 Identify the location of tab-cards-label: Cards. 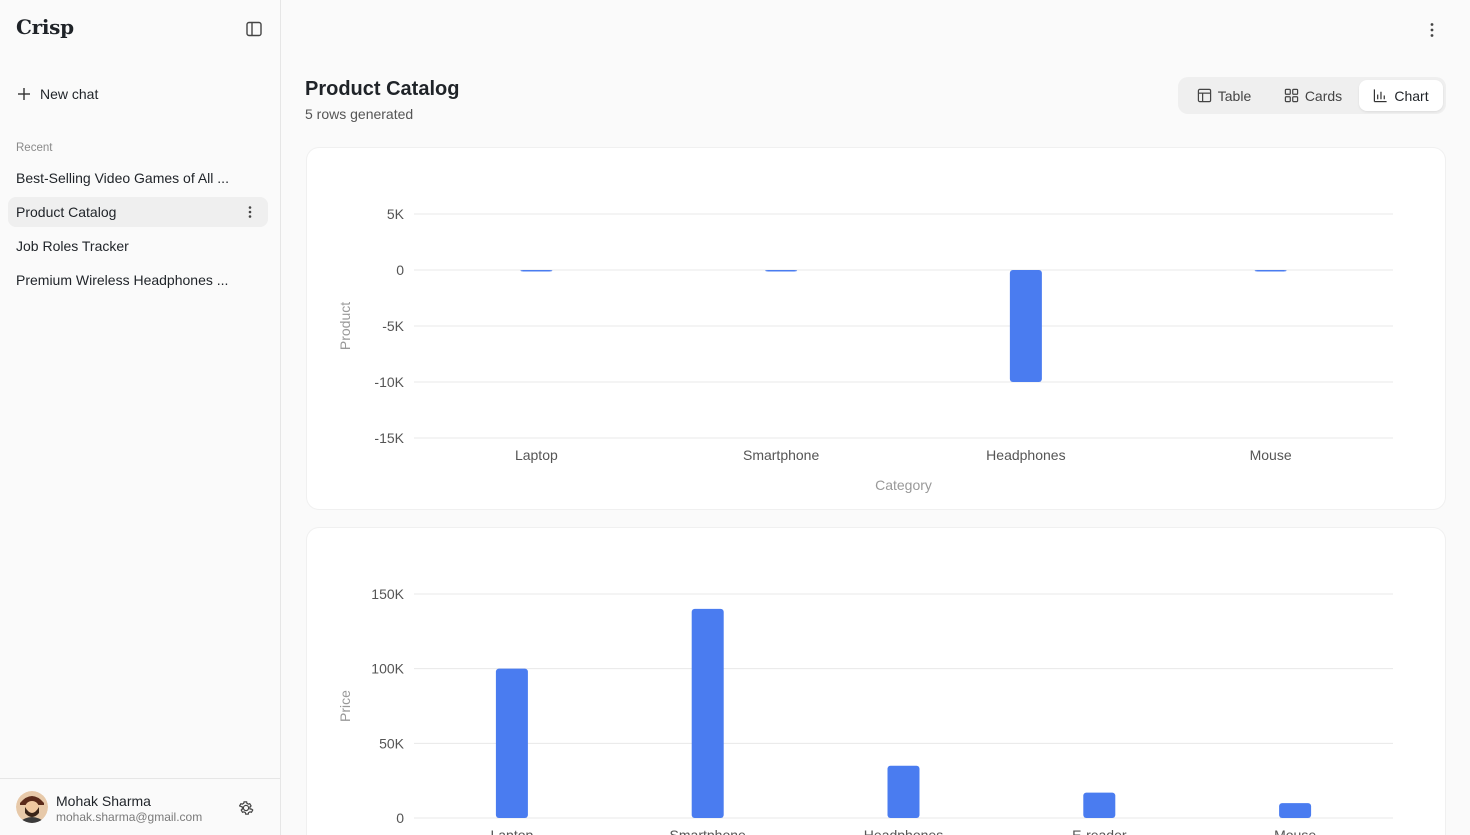
(1323, 95).